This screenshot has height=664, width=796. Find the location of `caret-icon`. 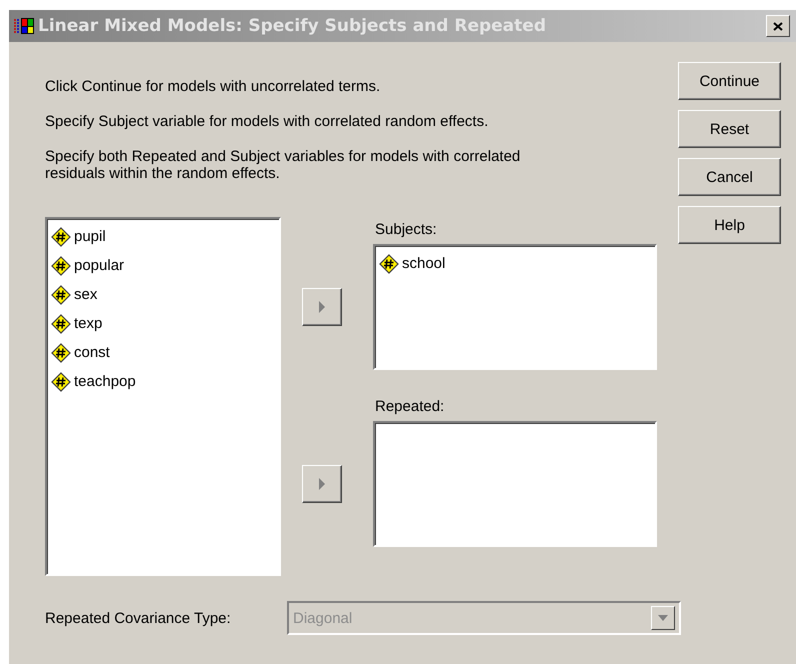

caret-icon is located at coordinates (663, 618).